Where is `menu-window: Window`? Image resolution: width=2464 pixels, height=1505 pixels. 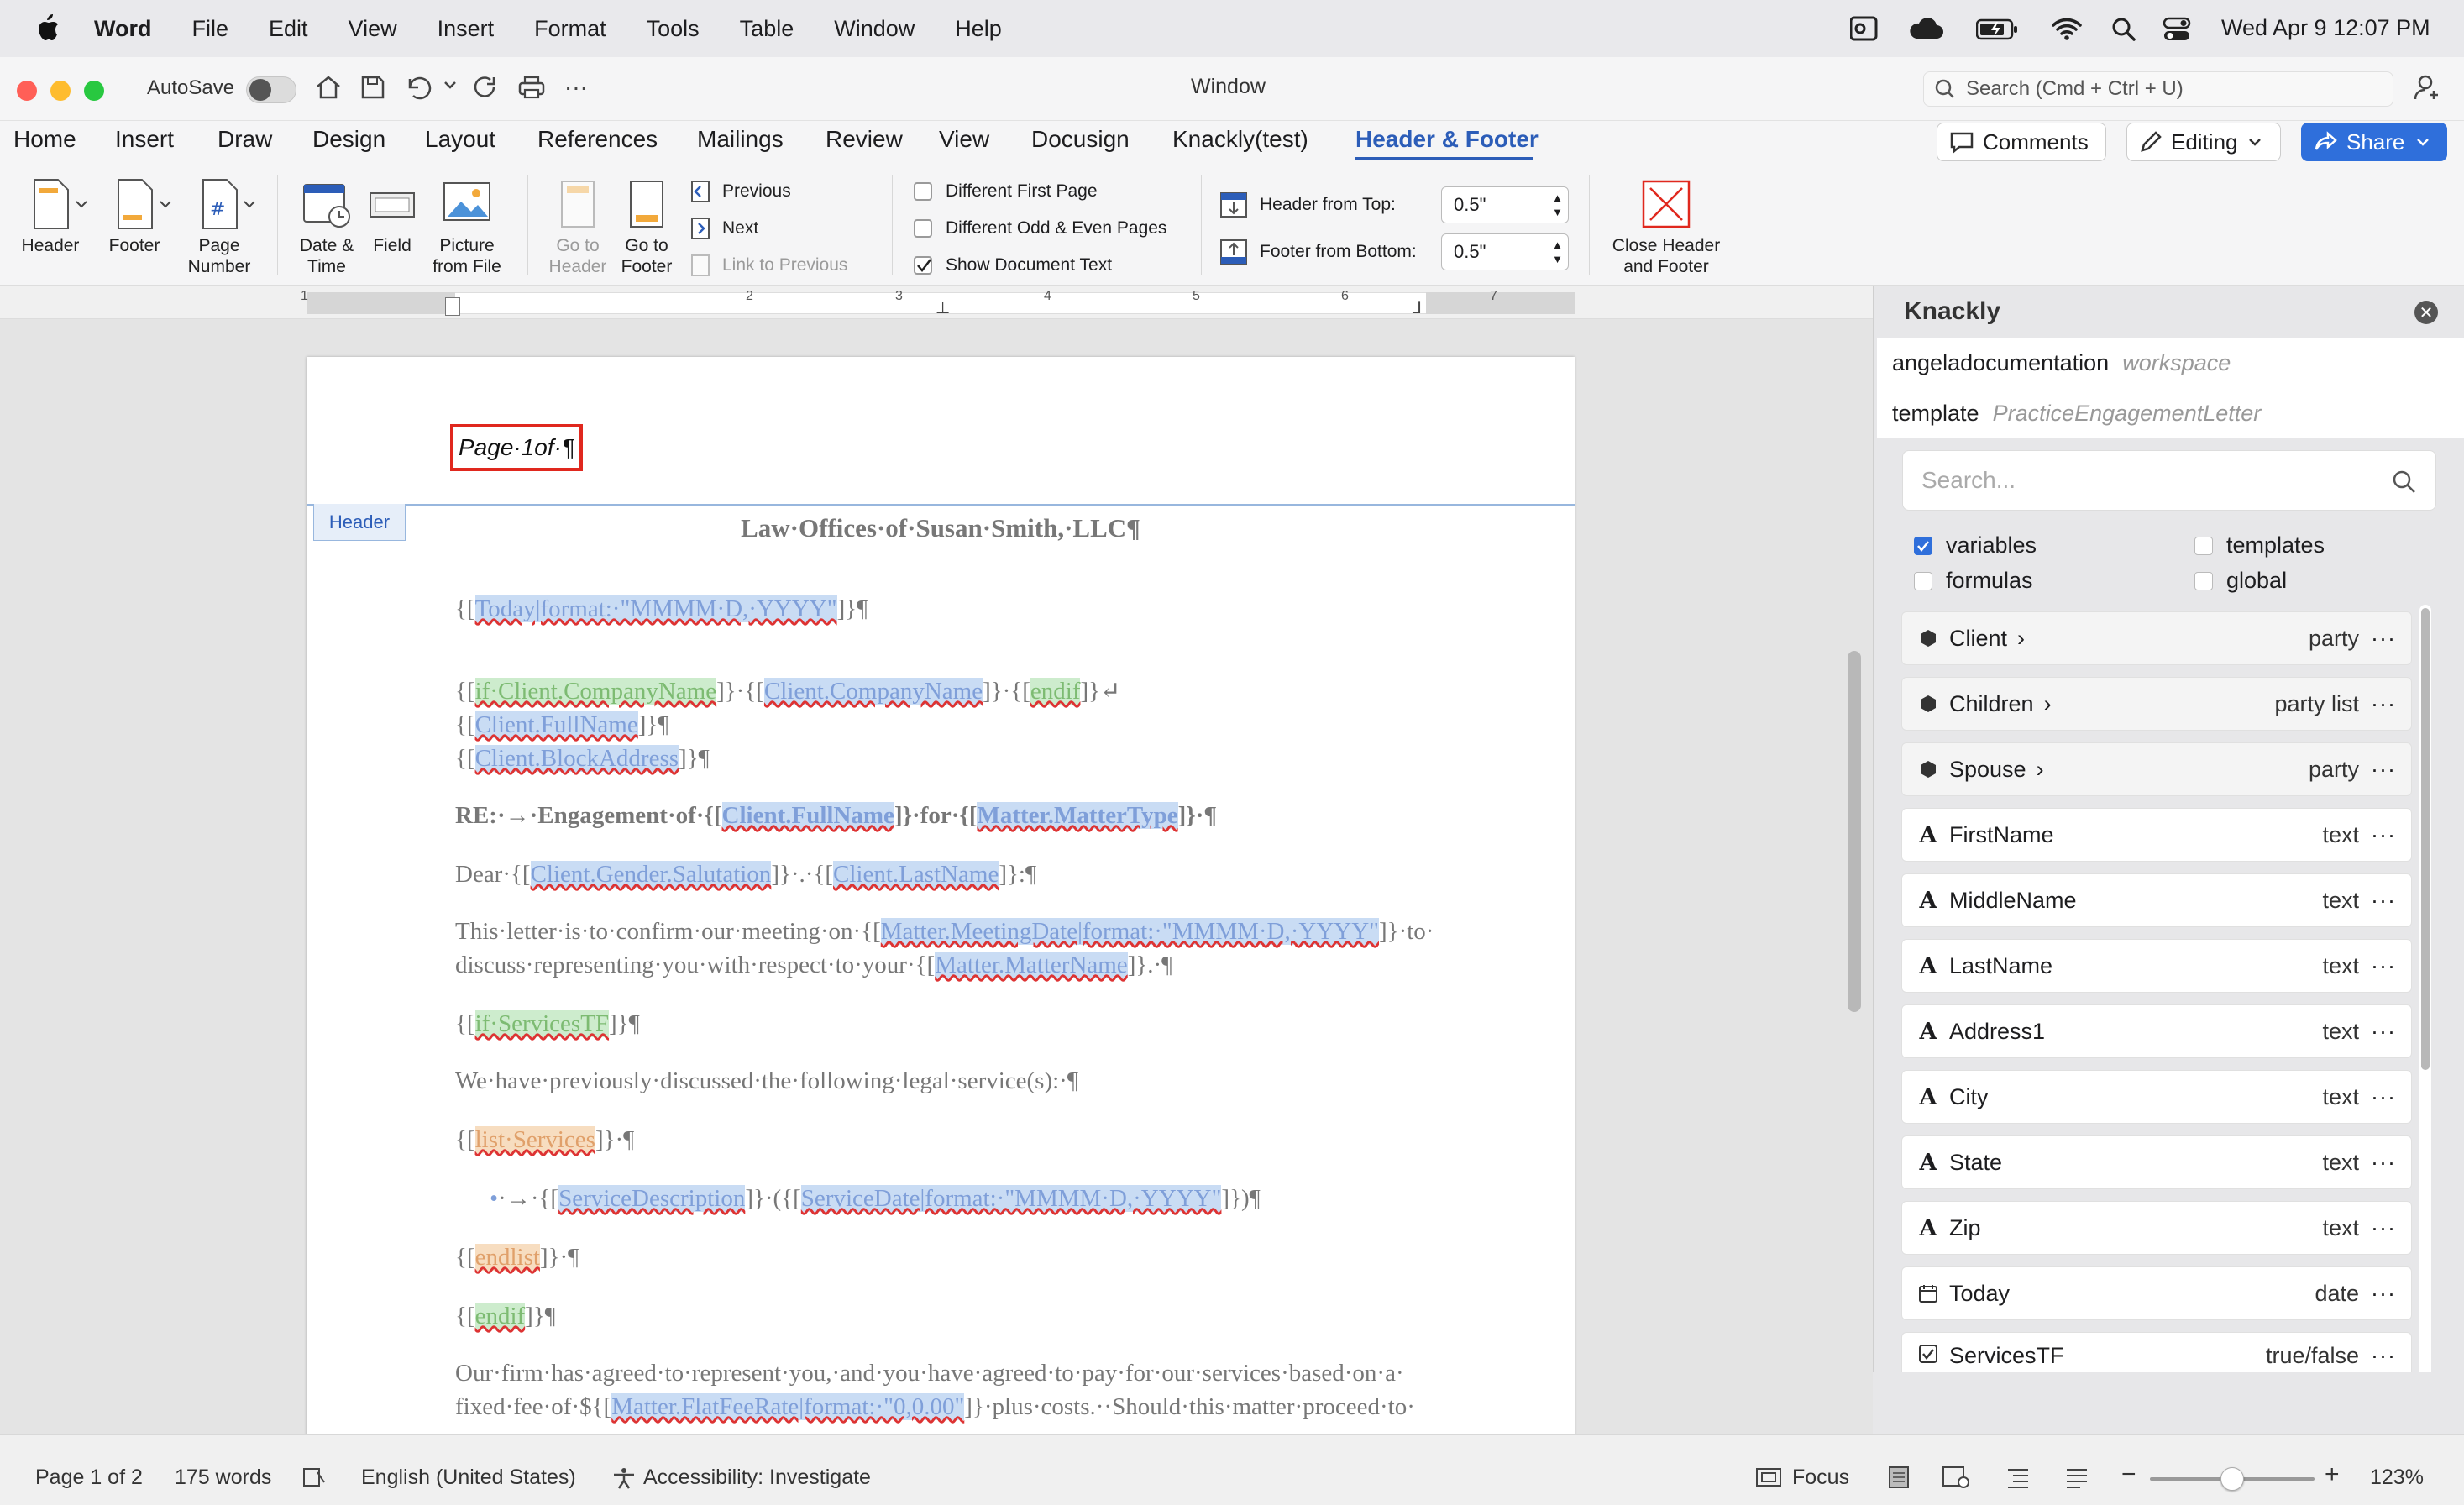
menu-window: Window is located at coordinates (875, 29).